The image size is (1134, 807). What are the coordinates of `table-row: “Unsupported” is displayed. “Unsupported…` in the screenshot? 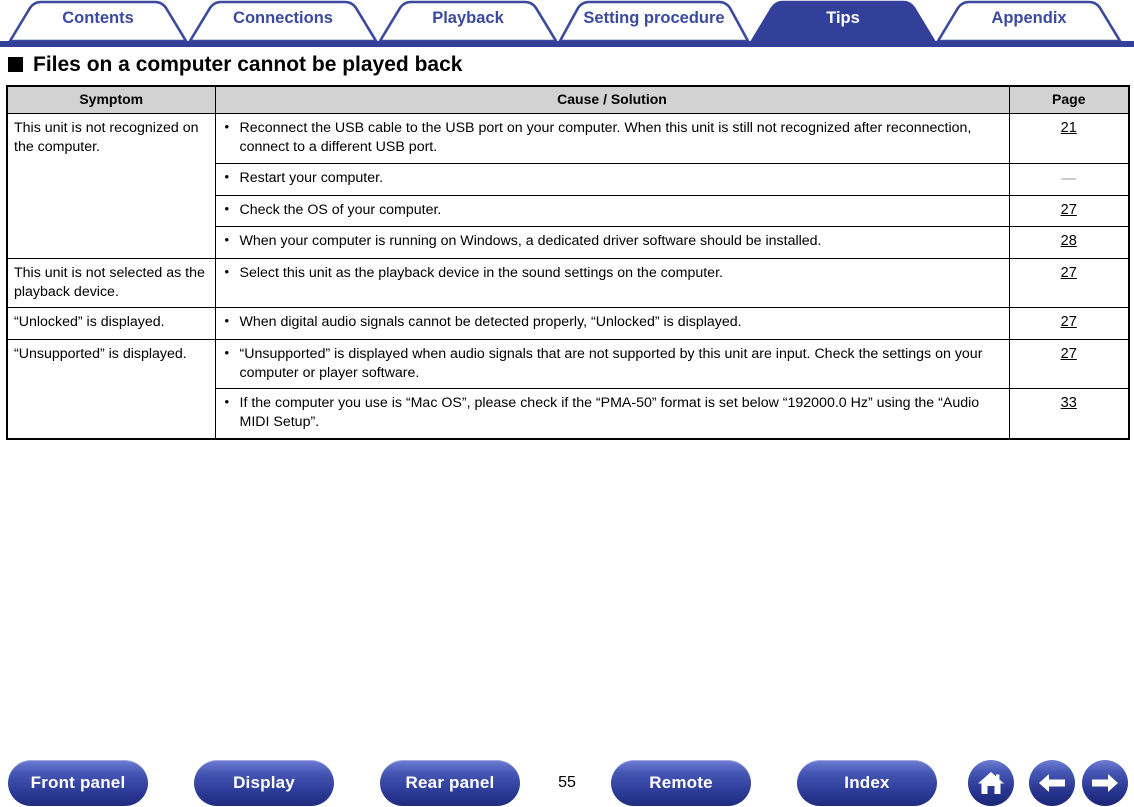 It's located at (568, 389).